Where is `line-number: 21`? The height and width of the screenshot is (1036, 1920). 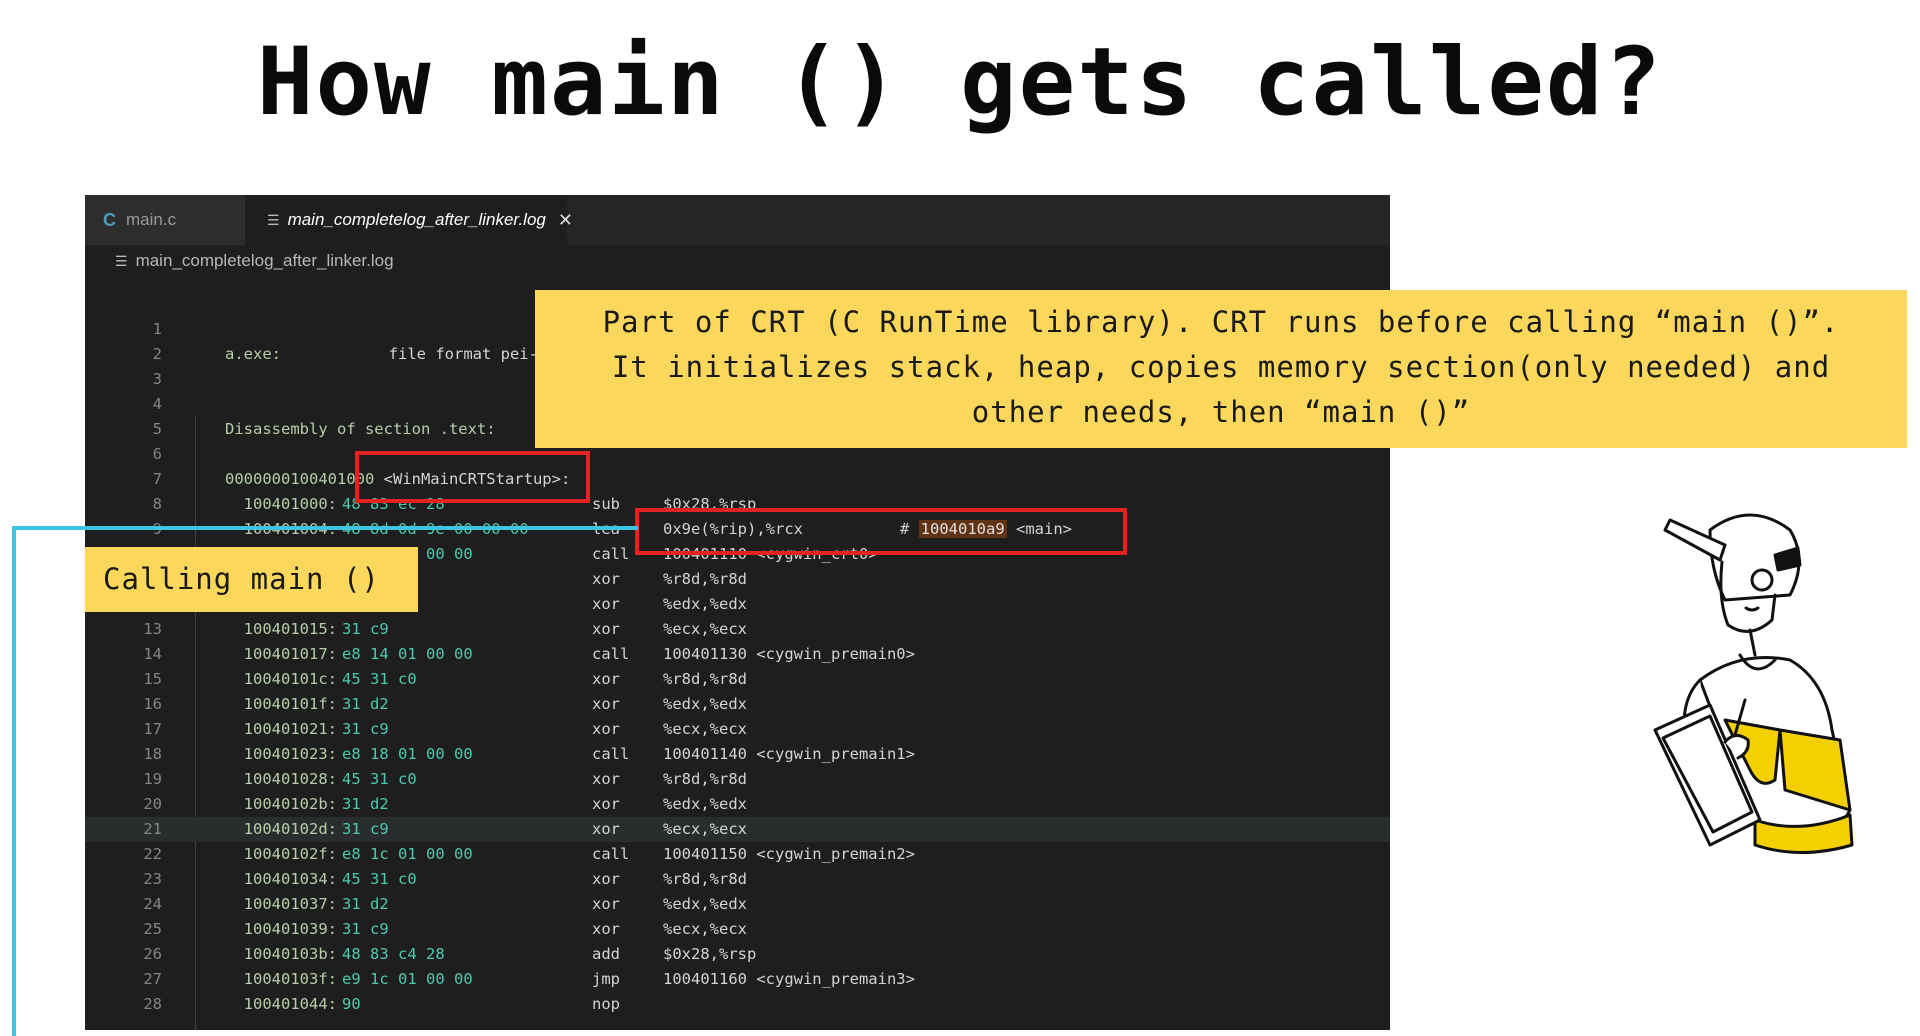 line-number: 21 is located at coordinates (152, 829).